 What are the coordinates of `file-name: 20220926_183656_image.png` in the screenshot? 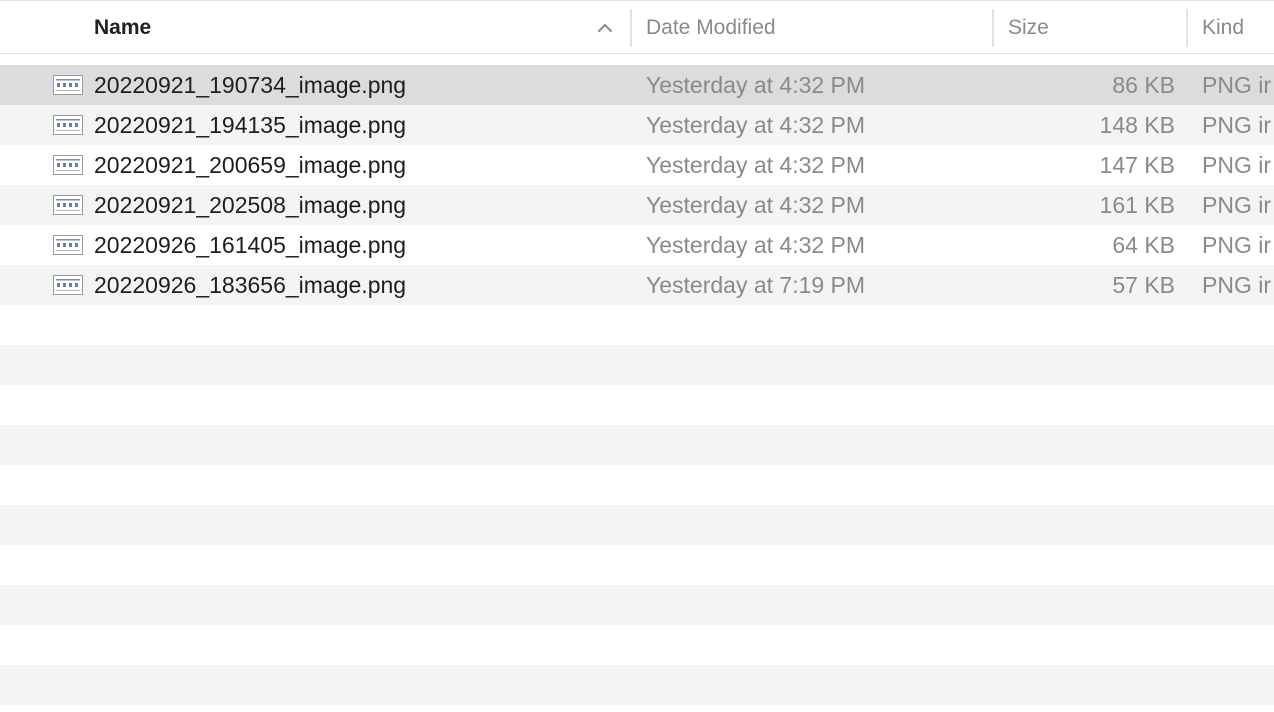 It's located at (250, 285).